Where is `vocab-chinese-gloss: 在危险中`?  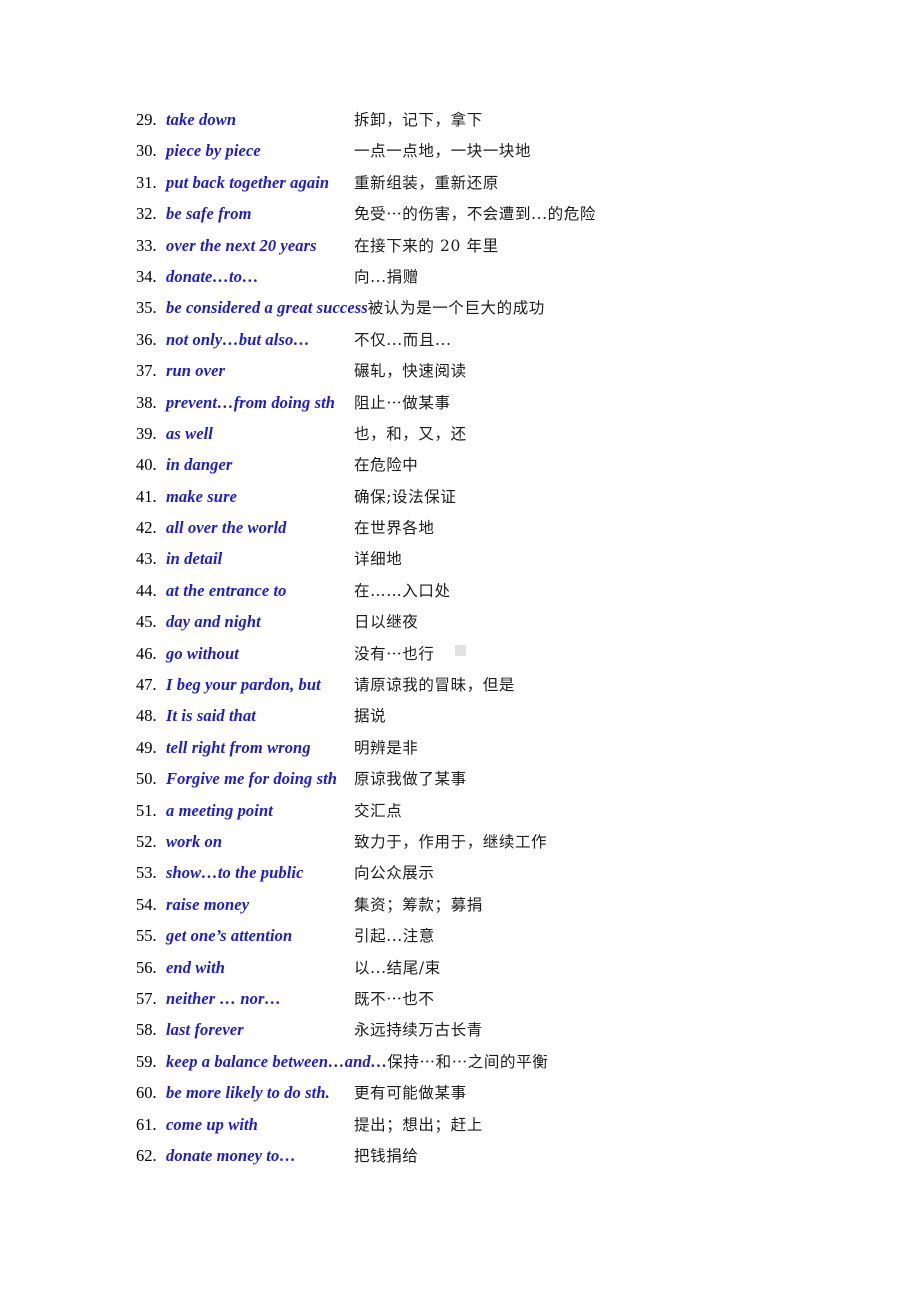 vocab-chinese-gloss: 在危险中 is located at coordinates (386, 465).